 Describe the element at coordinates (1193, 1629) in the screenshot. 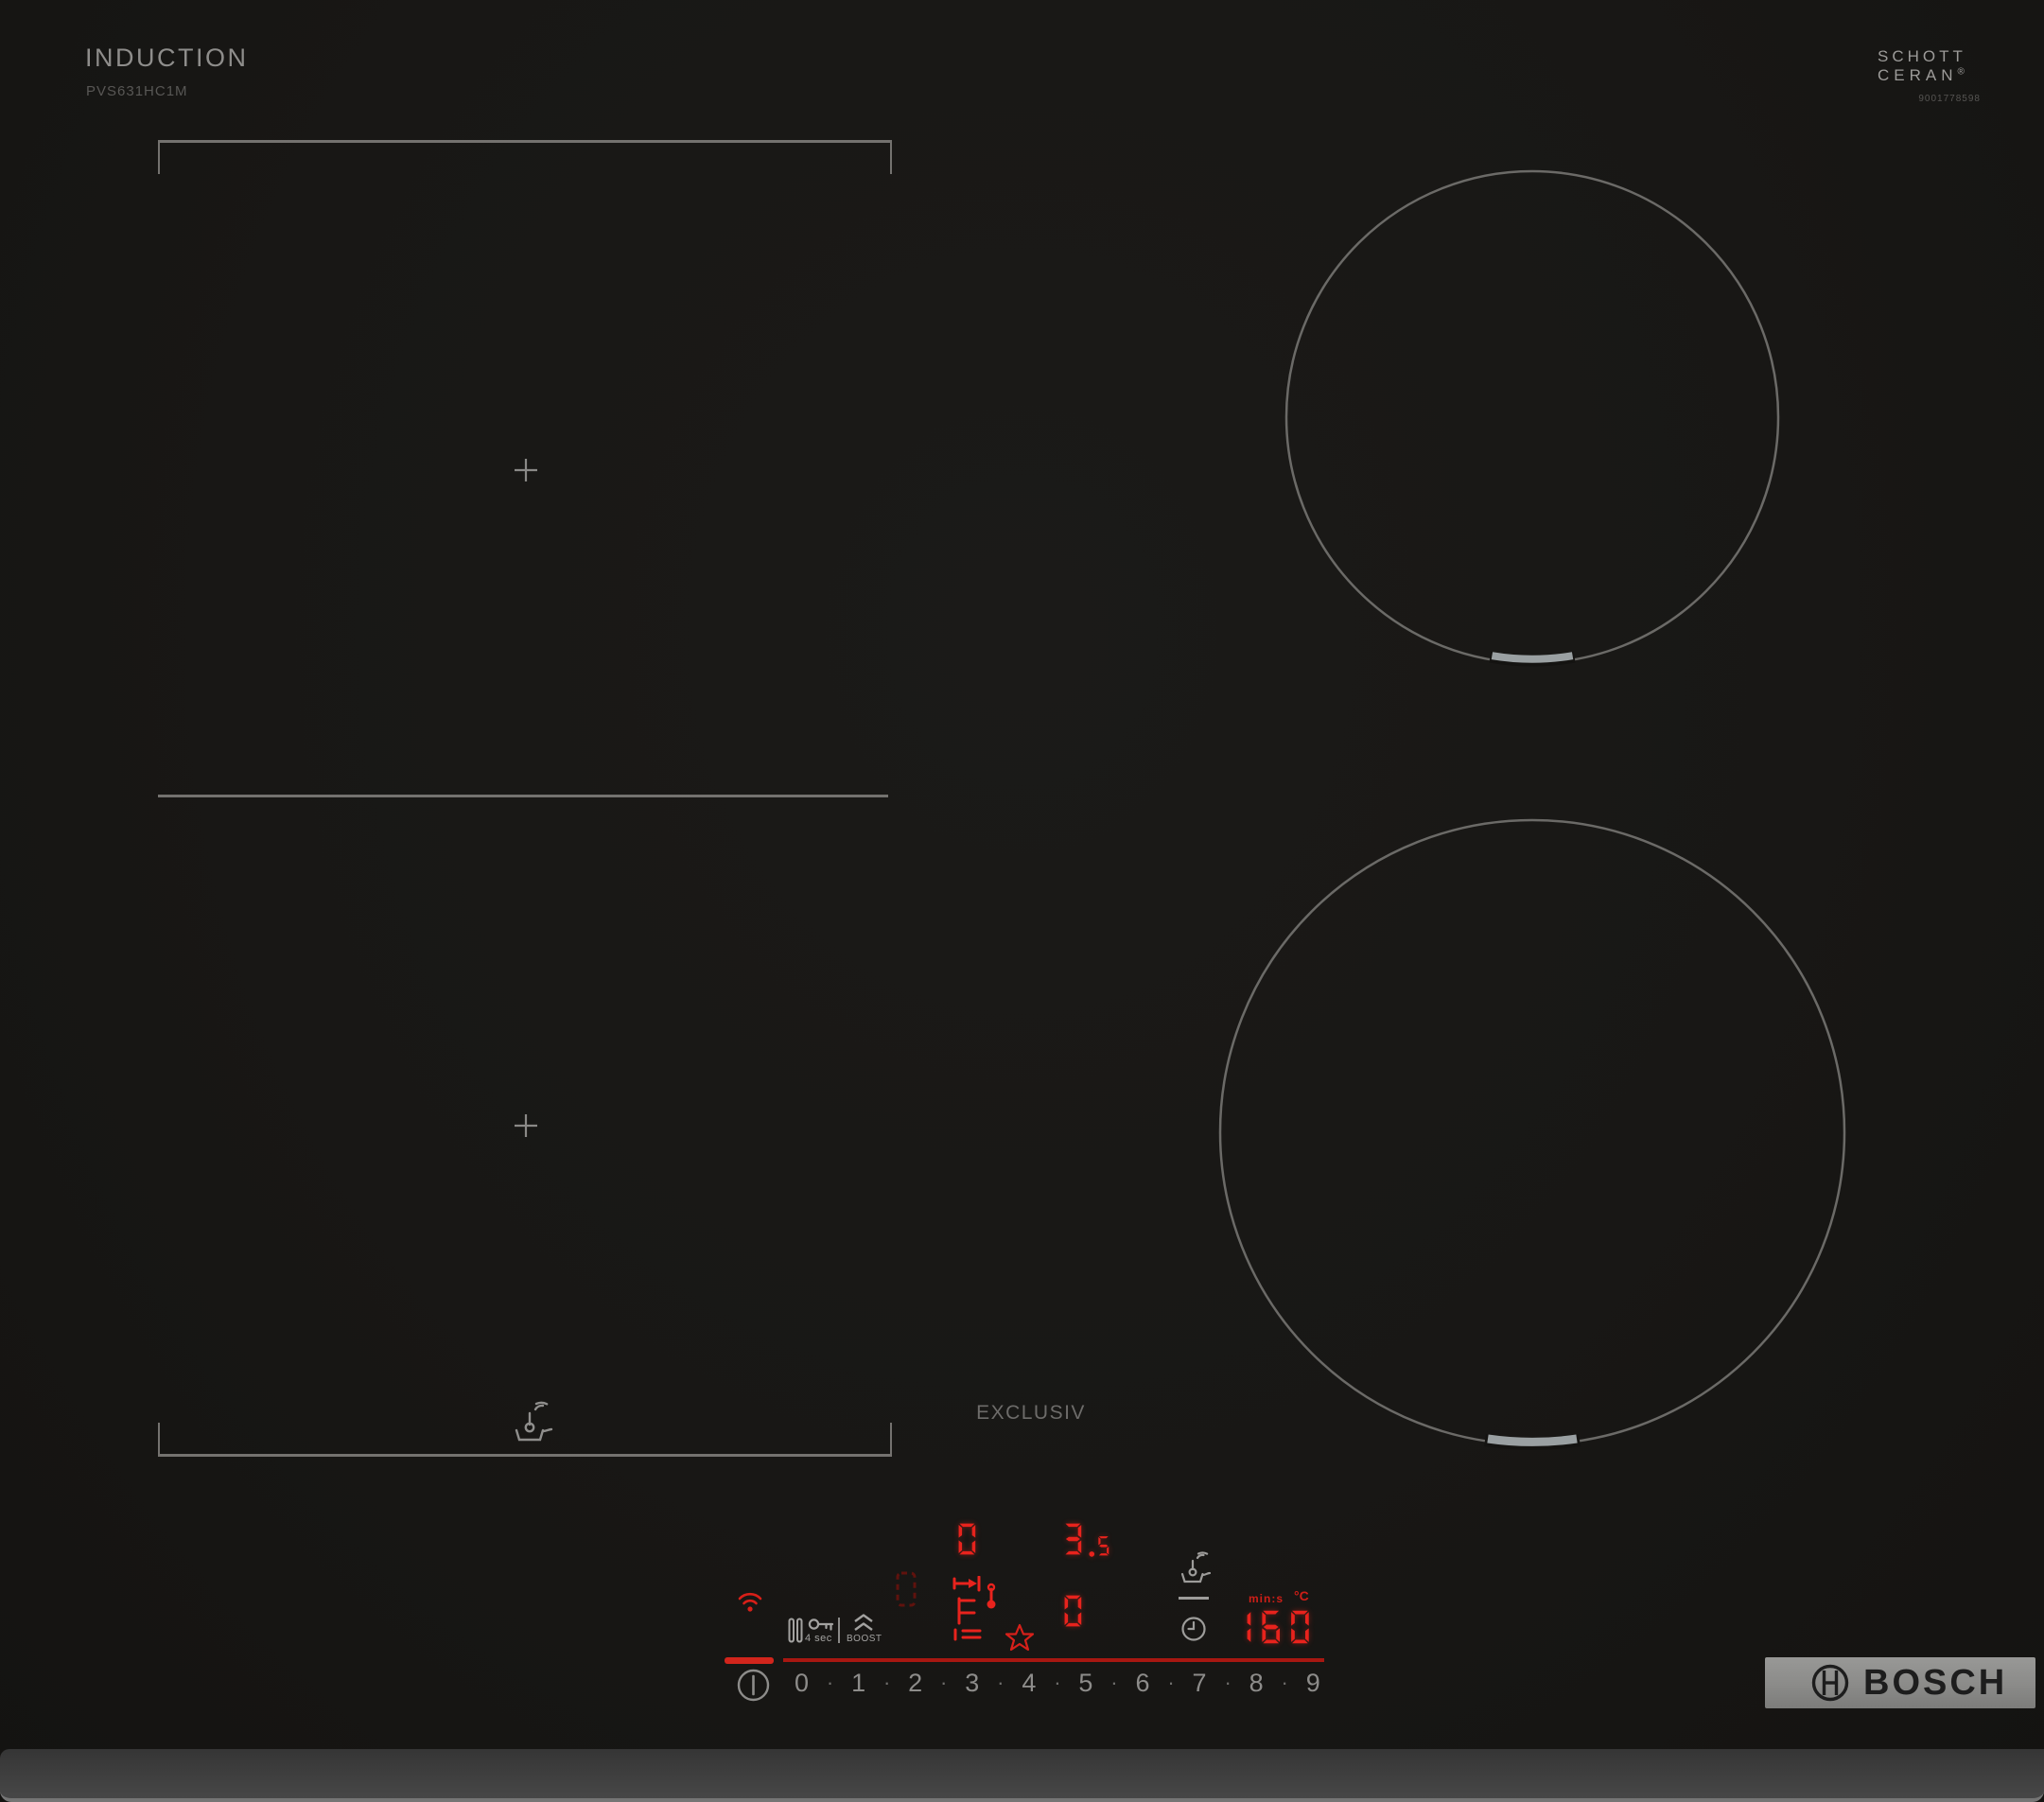

I see `timer-clock-key` at that location.